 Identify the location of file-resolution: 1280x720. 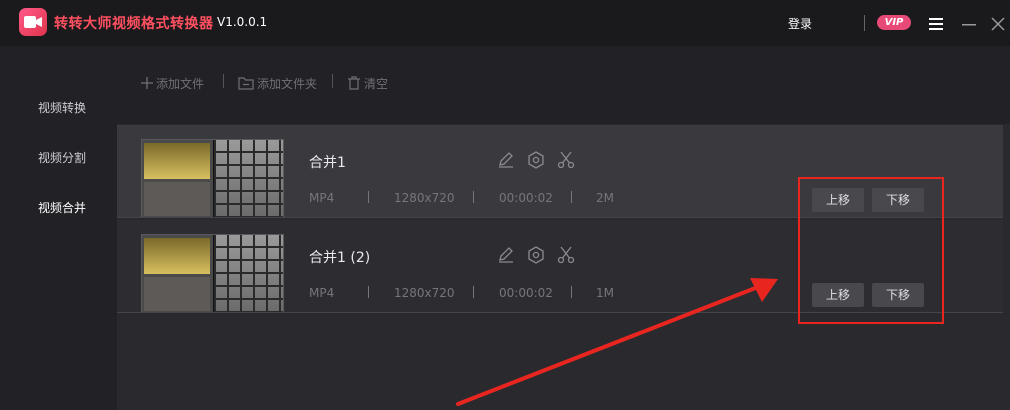
(424, 198).